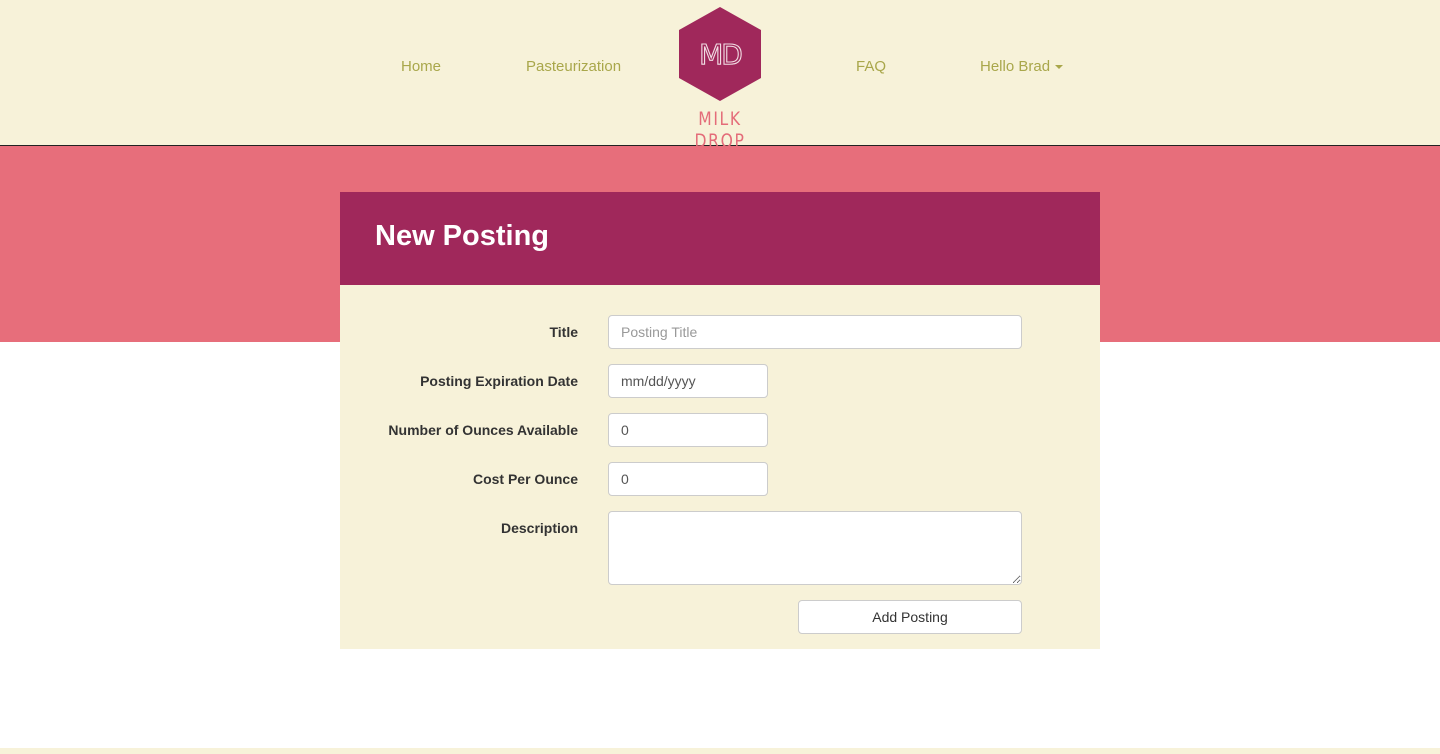  I want to click on expiration-date-label: Posting Expiration Date, so click(499, 381).